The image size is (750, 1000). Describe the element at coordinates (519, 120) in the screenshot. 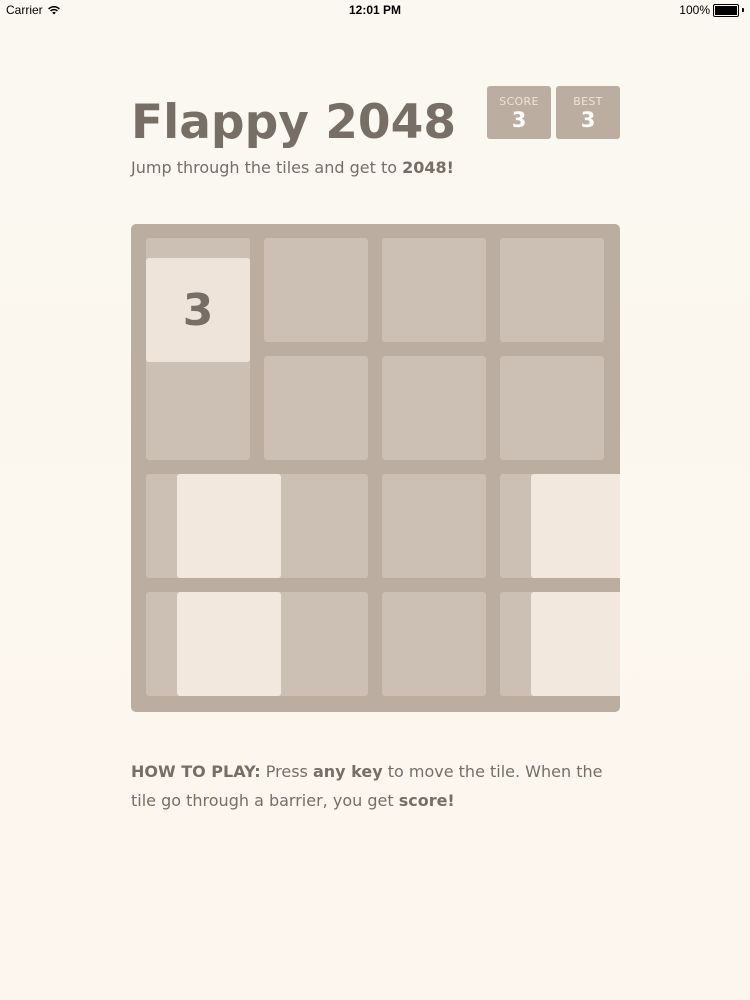

I see `score-value: 3` at that location.